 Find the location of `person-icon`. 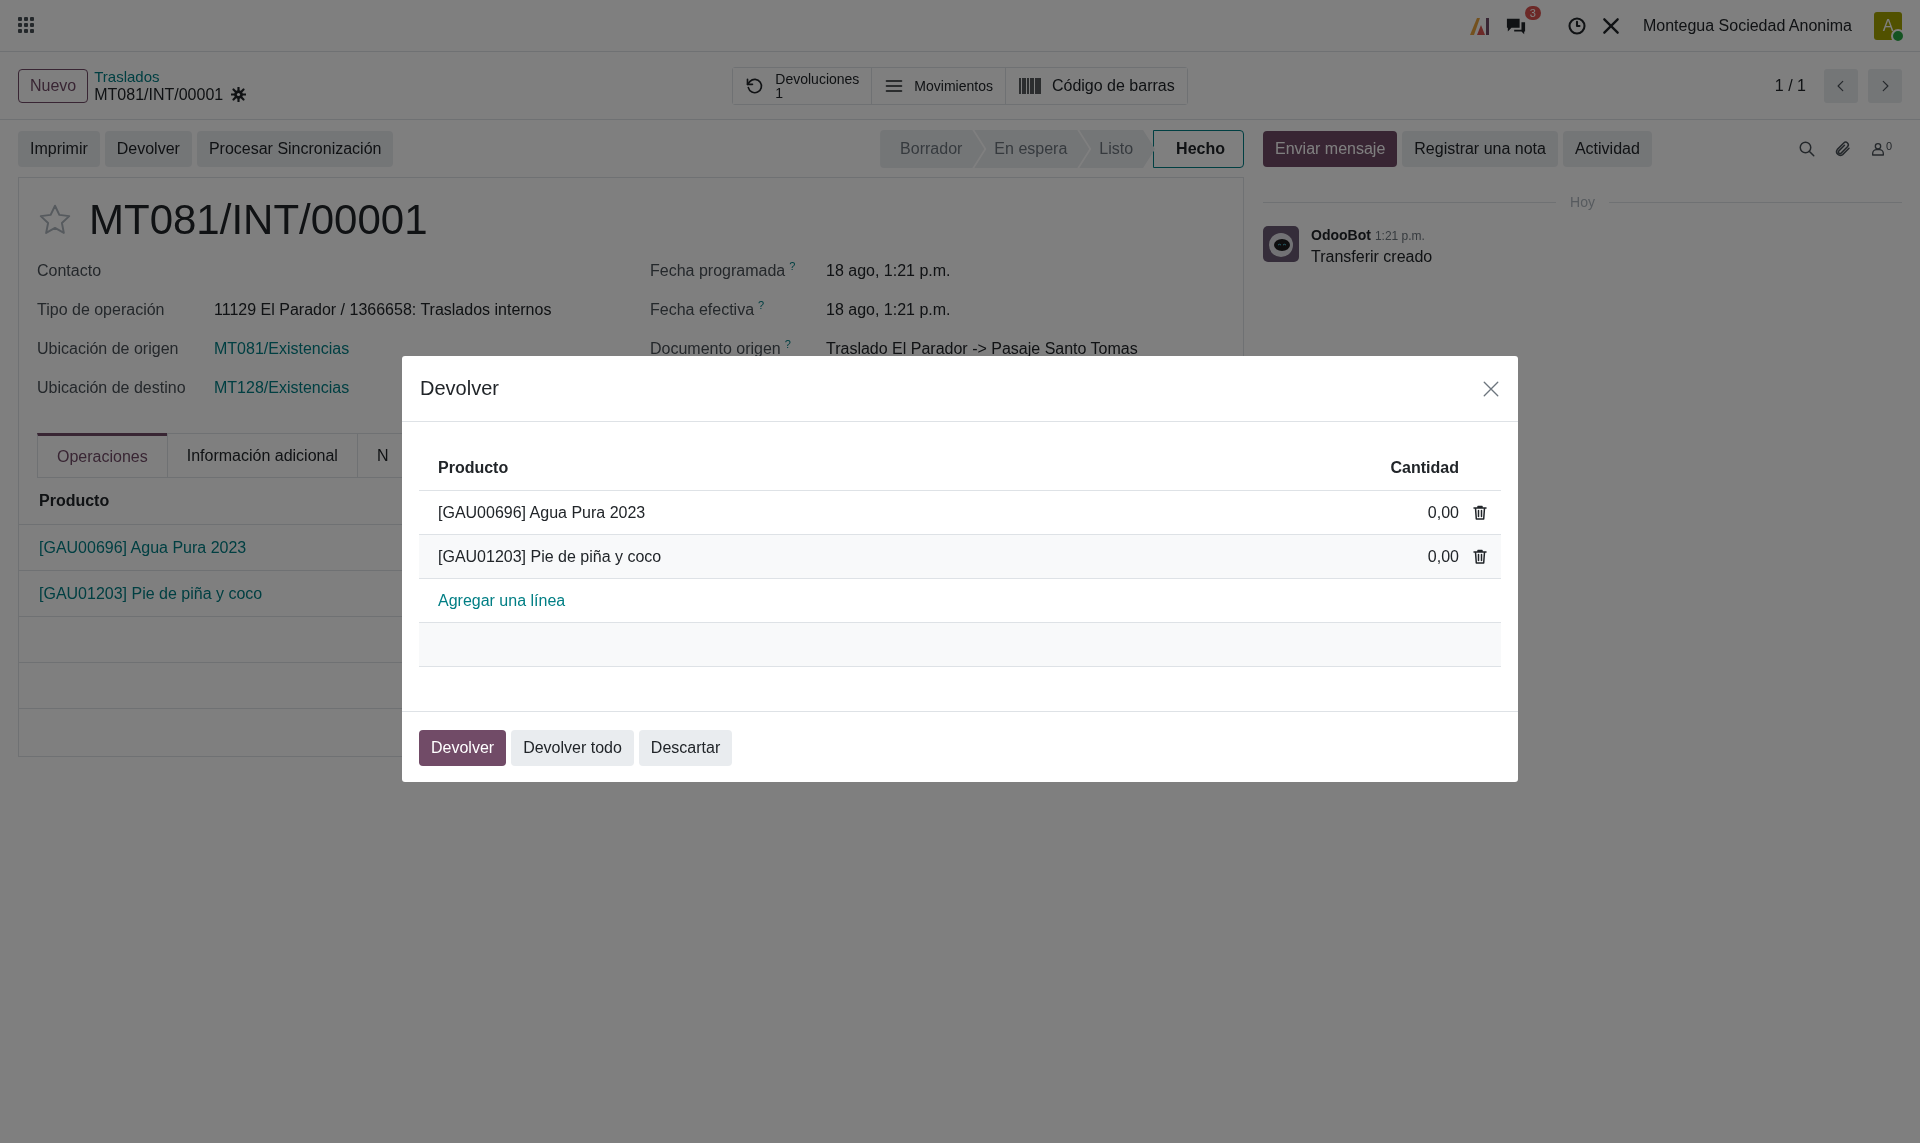

person-icon is located at coordinates (1877, 149).